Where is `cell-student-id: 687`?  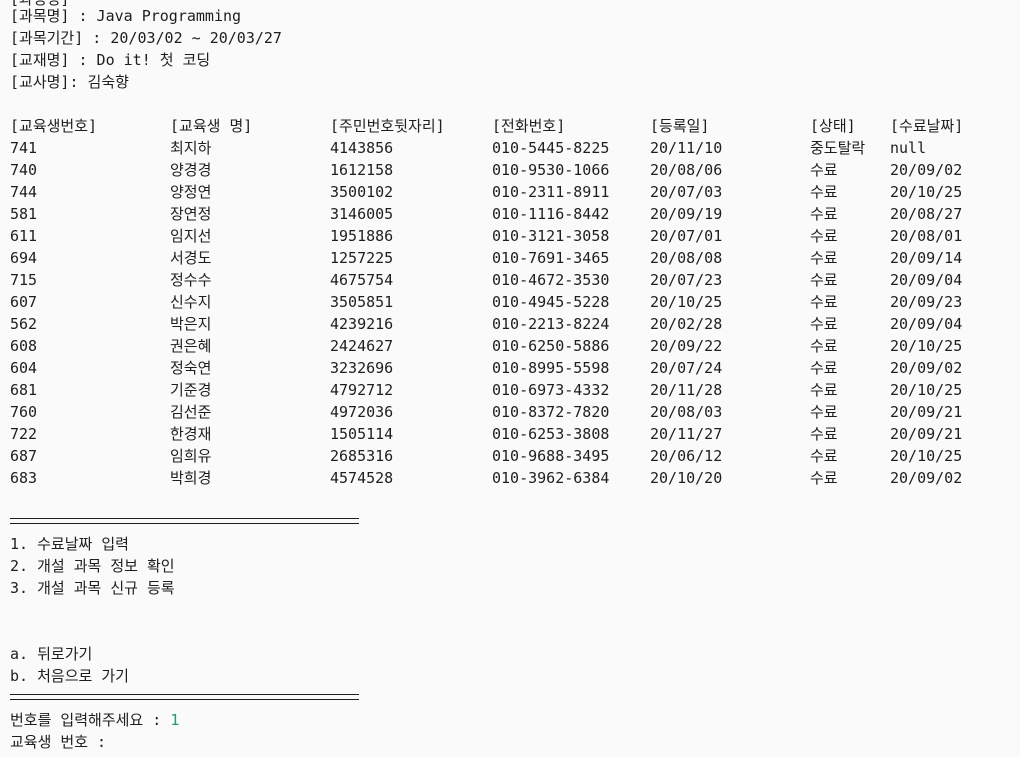
cell-student-id: 687 is located at coordinates (24, 456).